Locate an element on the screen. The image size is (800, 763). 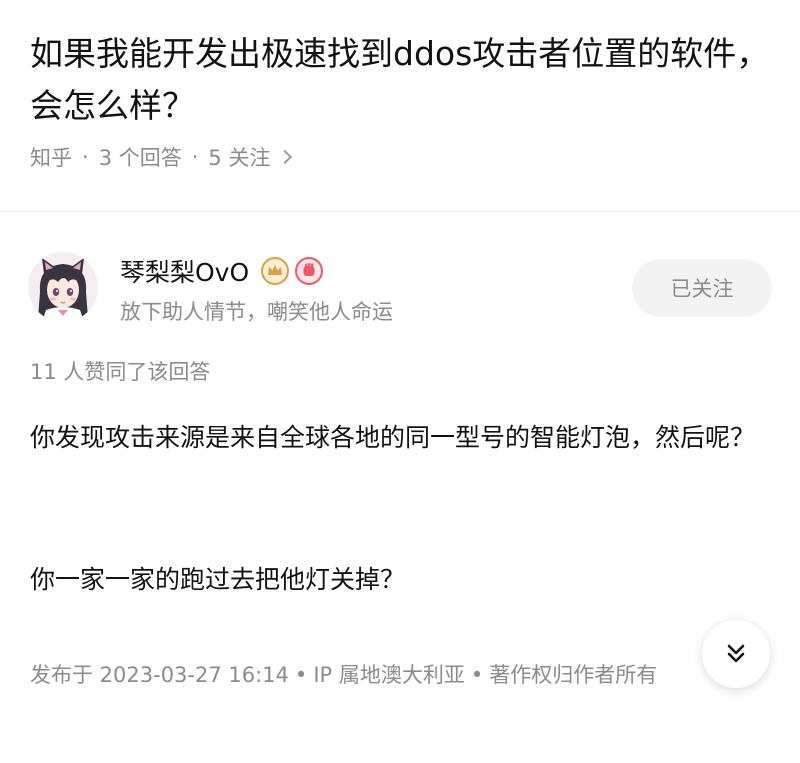
double-chevron-down-icon is located at coordinates (736, 653).